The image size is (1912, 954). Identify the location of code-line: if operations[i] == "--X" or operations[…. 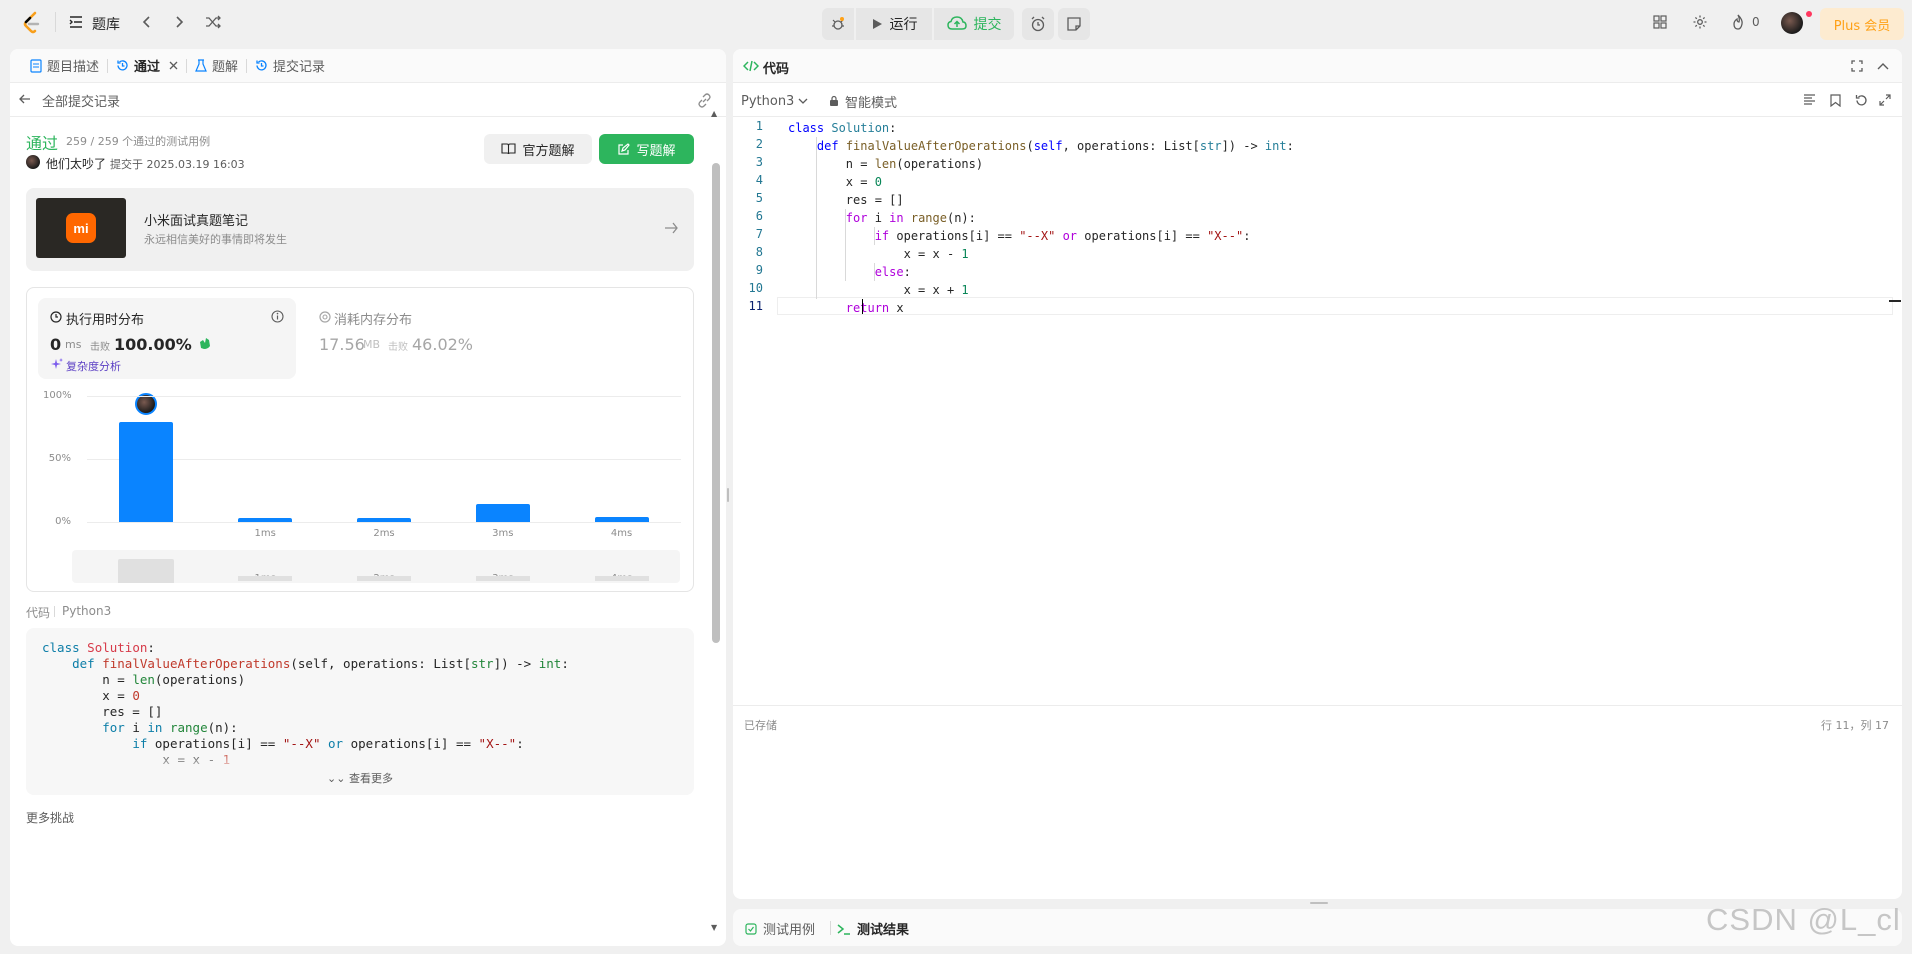
(1041, 236).